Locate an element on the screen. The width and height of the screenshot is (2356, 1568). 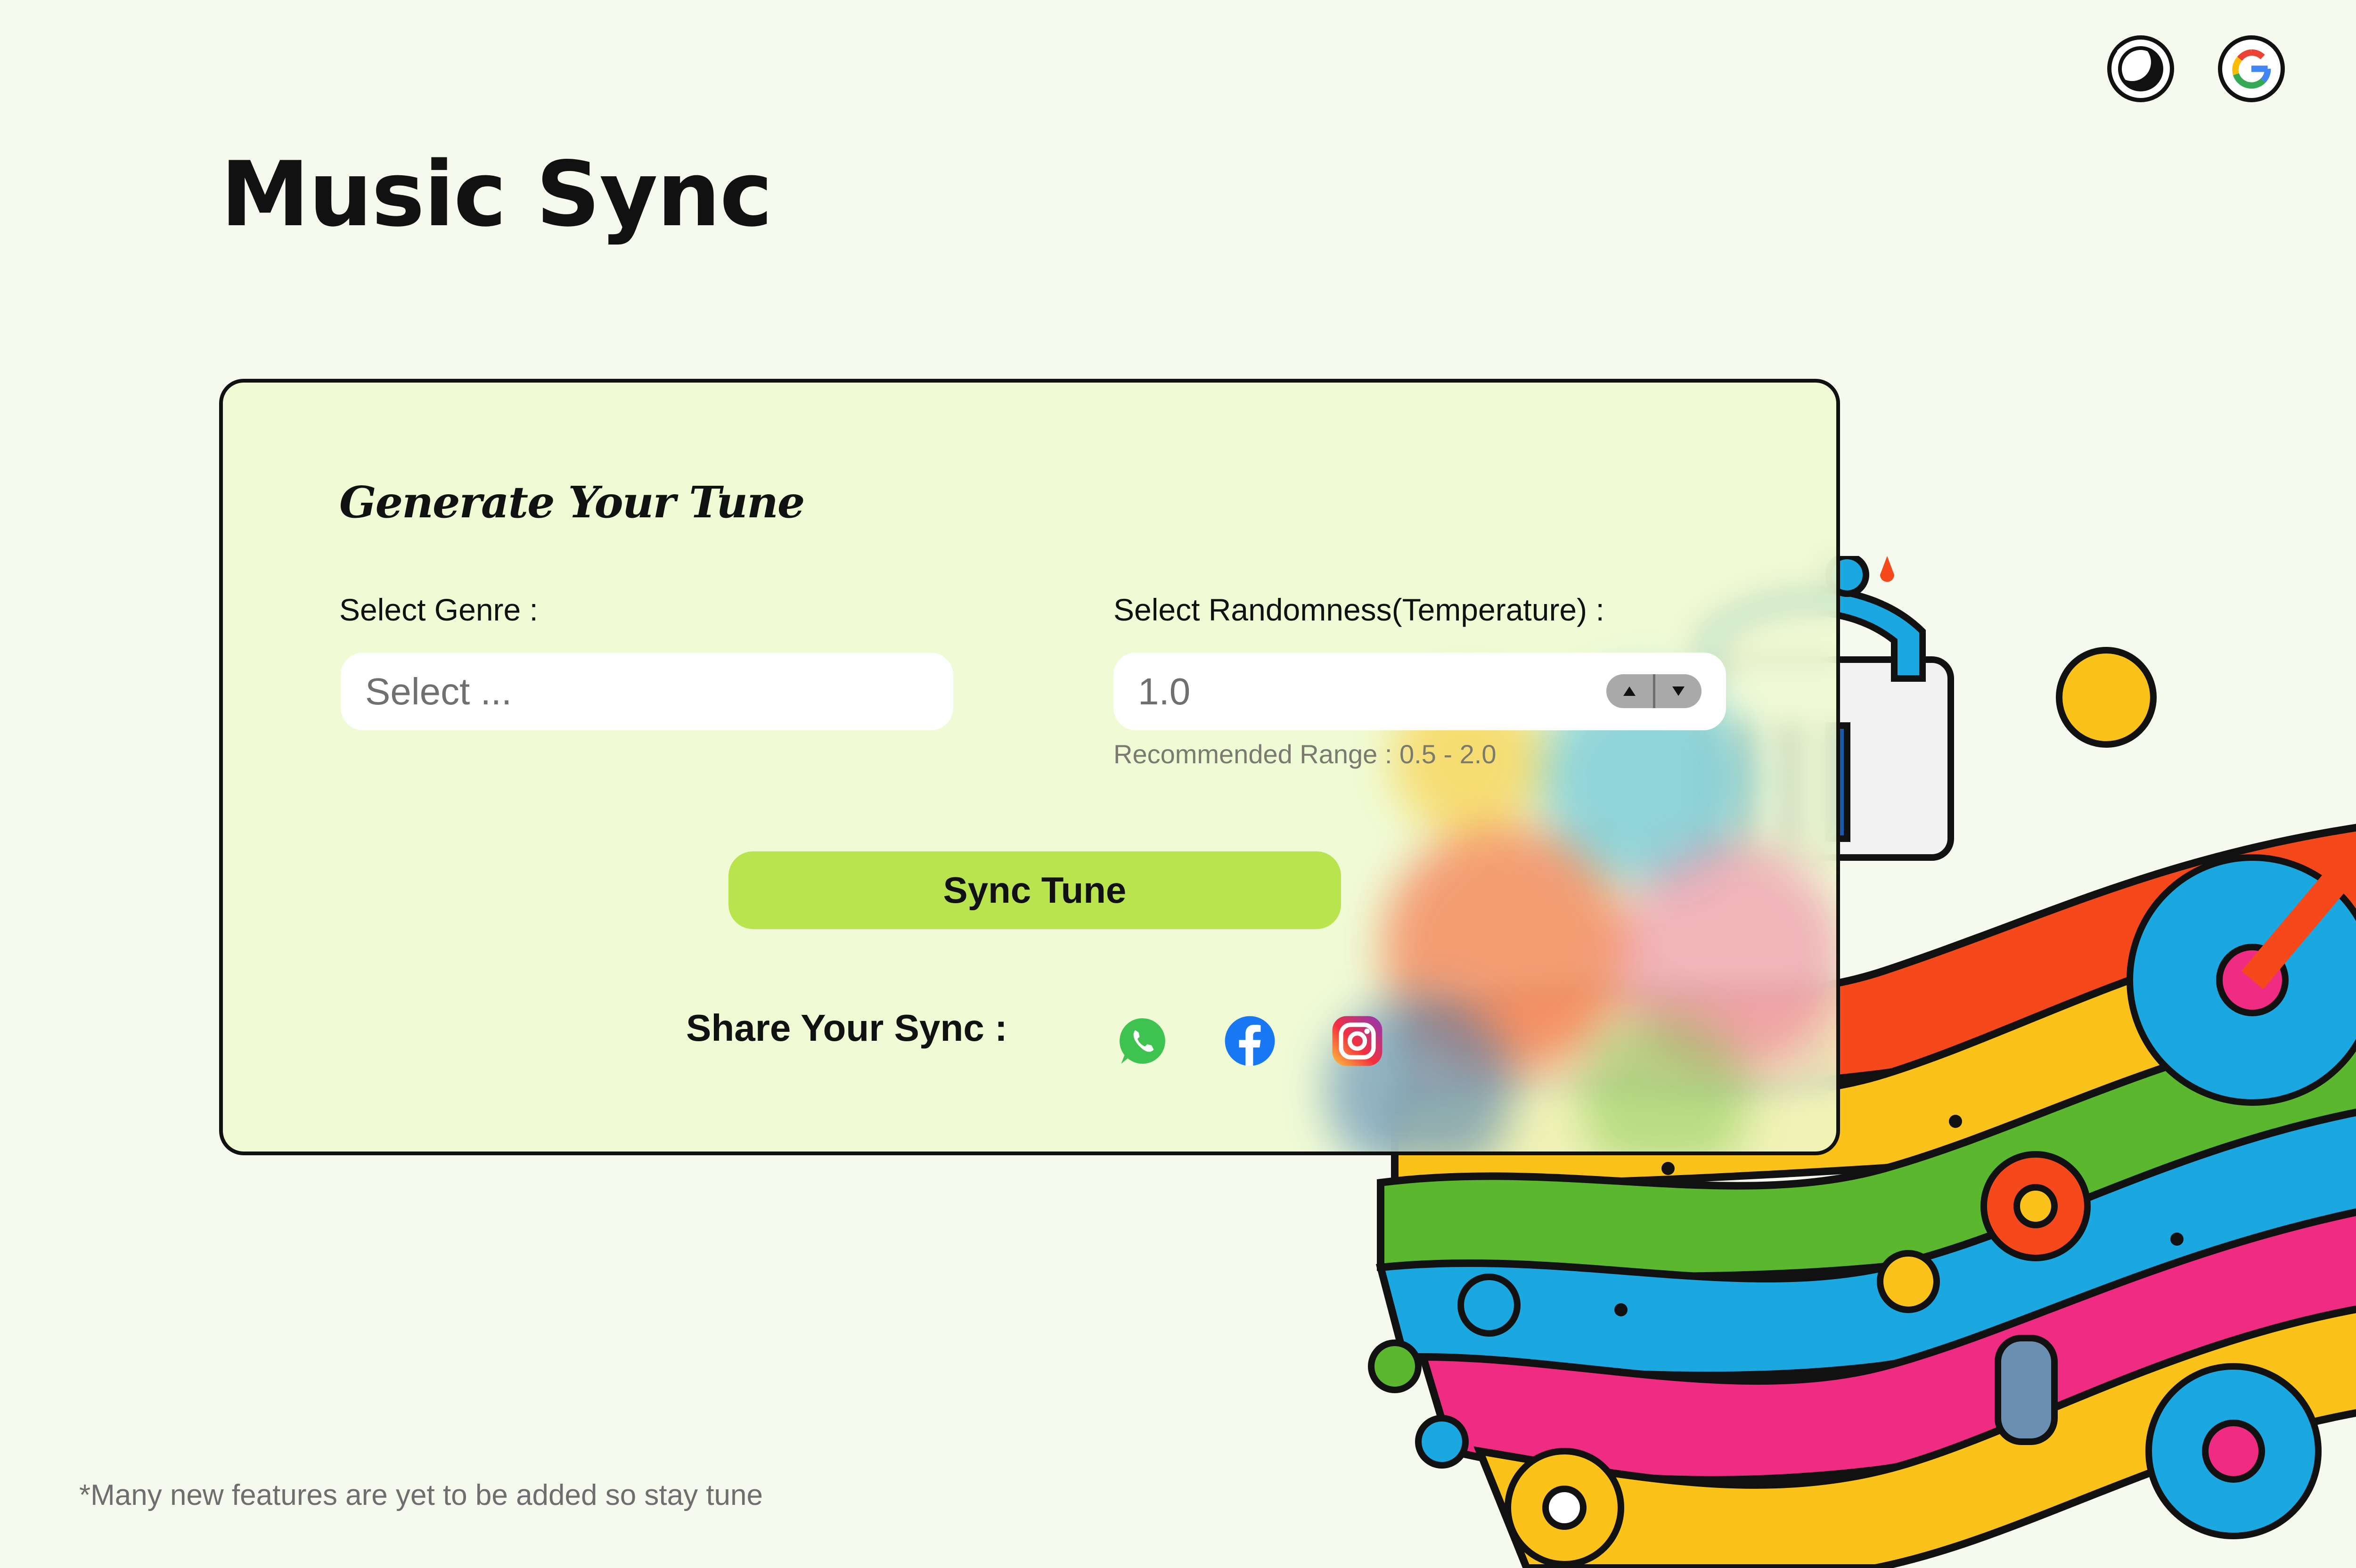
temperature-input: 1.0 is located at coordinates (1419, 691).